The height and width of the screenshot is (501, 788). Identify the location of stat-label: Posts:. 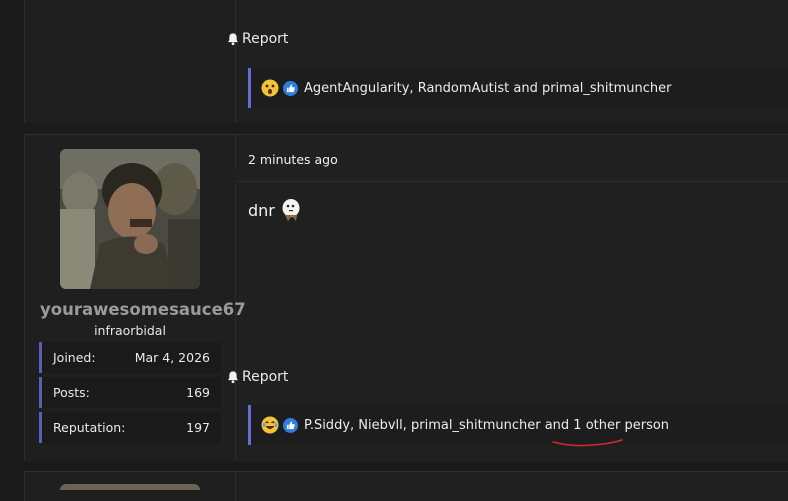
(71, 392).